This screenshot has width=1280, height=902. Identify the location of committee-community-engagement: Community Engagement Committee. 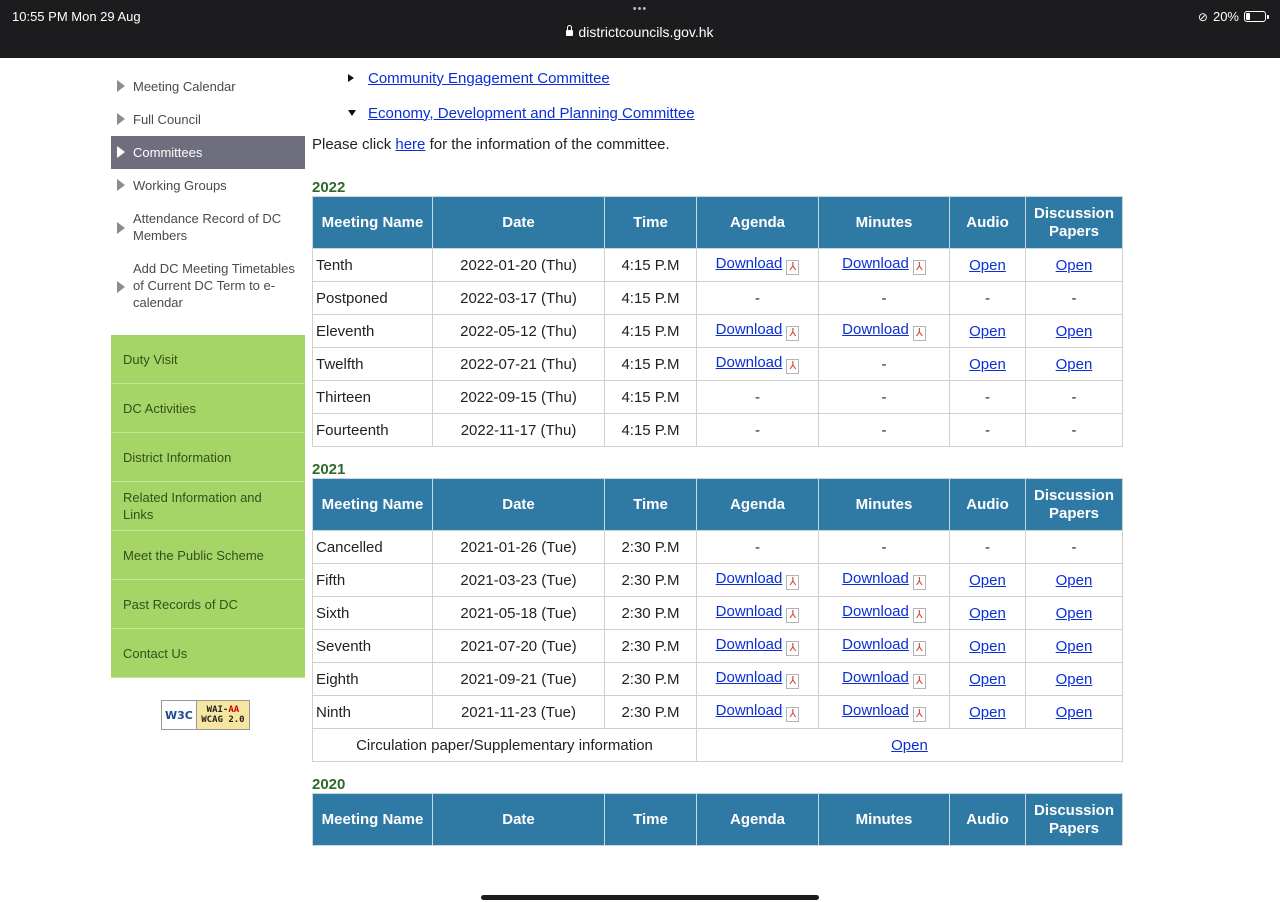
(735, 78).